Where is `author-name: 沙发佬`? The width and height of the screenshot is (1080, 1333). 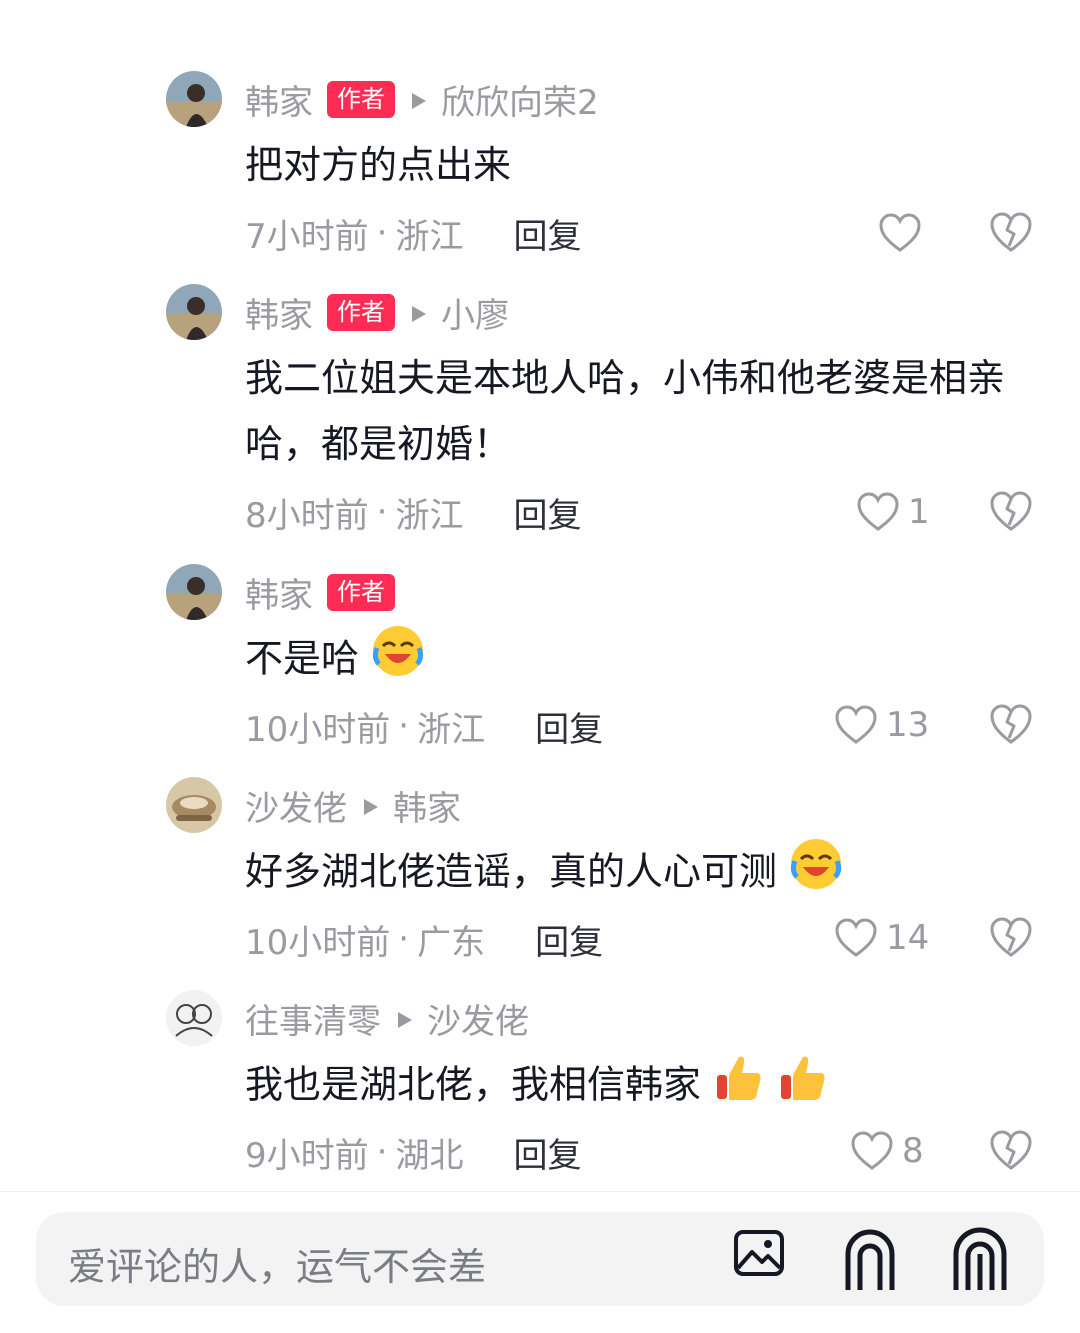
author-name: 沙发佬 is located at coordinates (296, 805).